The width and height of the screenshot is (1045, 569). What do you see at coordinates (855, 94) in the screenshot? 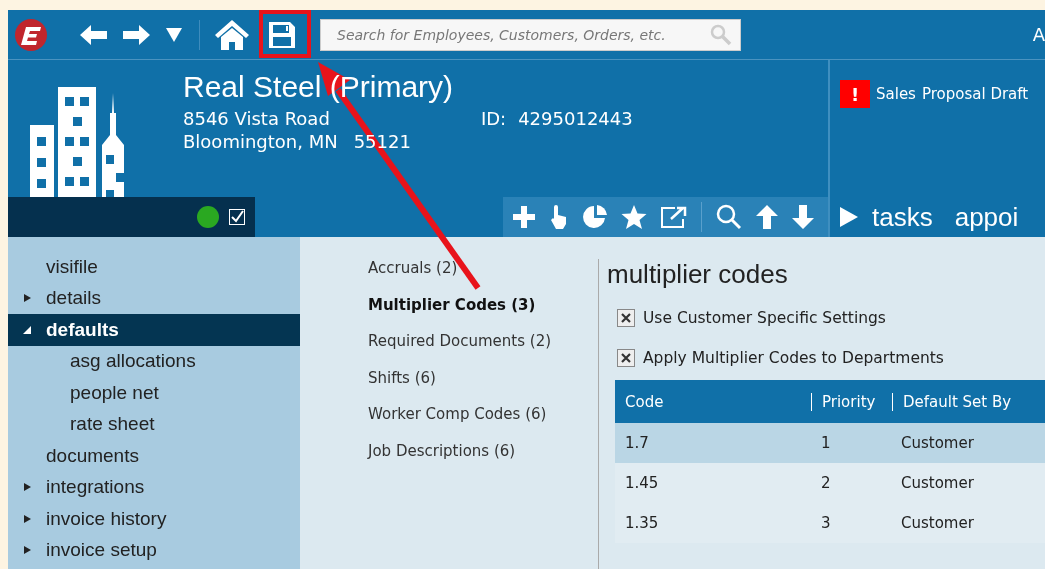
I see `alert-badge: !` at bounding box center [855, 94].